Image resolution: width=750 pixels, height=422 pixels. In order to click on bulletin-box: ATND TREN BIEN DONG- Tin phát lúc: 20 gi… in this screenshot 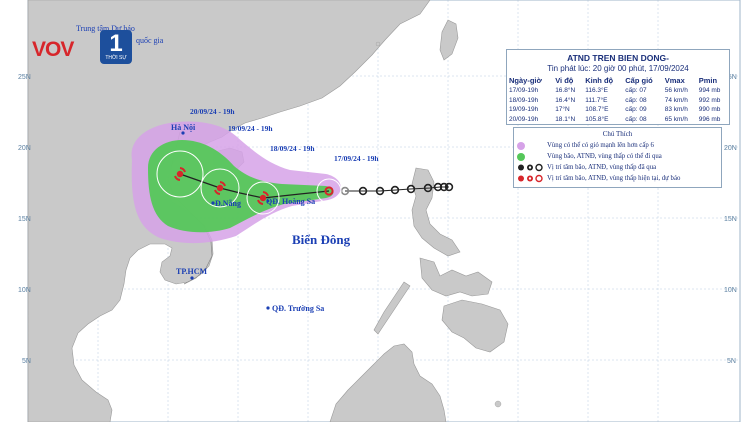, I will do `click(618, 87)`.